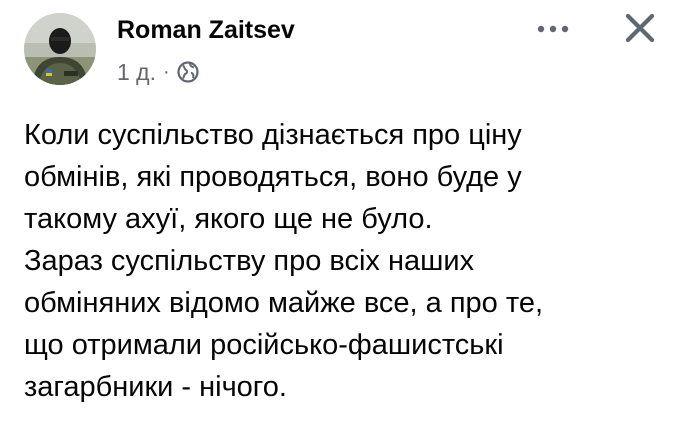 Image resolution: width=680 pixels, height=422 pixels. What do you see at coordinates (158, 72) in the screenshot?
I see `post-meta: 1 д. ·` at bounding box center [158, 72].